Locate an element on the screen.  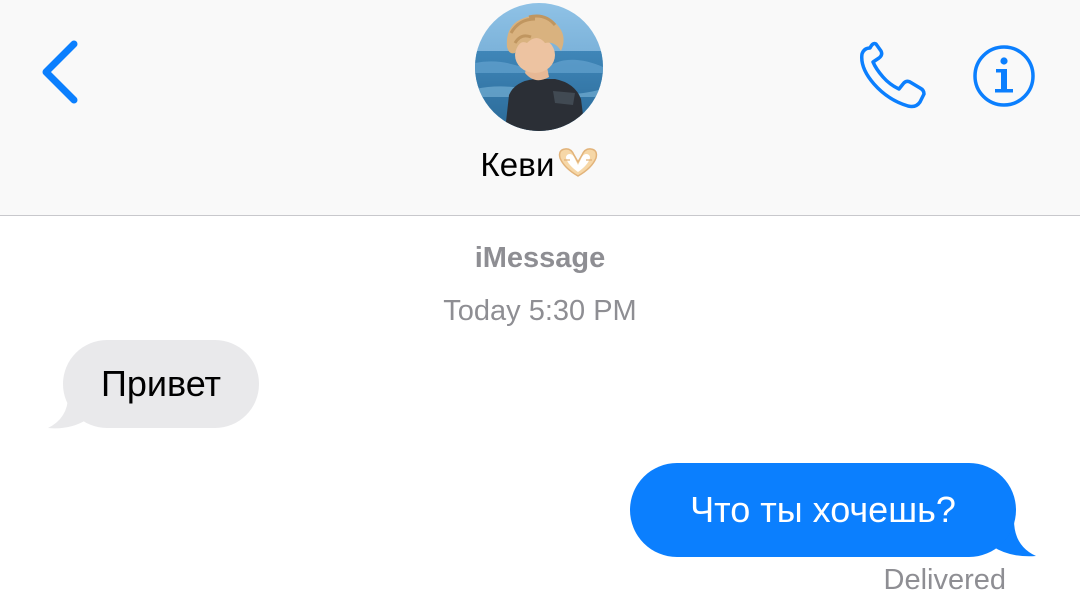
incoming-message-bubble: Привет is located at coordinates (161, 384).